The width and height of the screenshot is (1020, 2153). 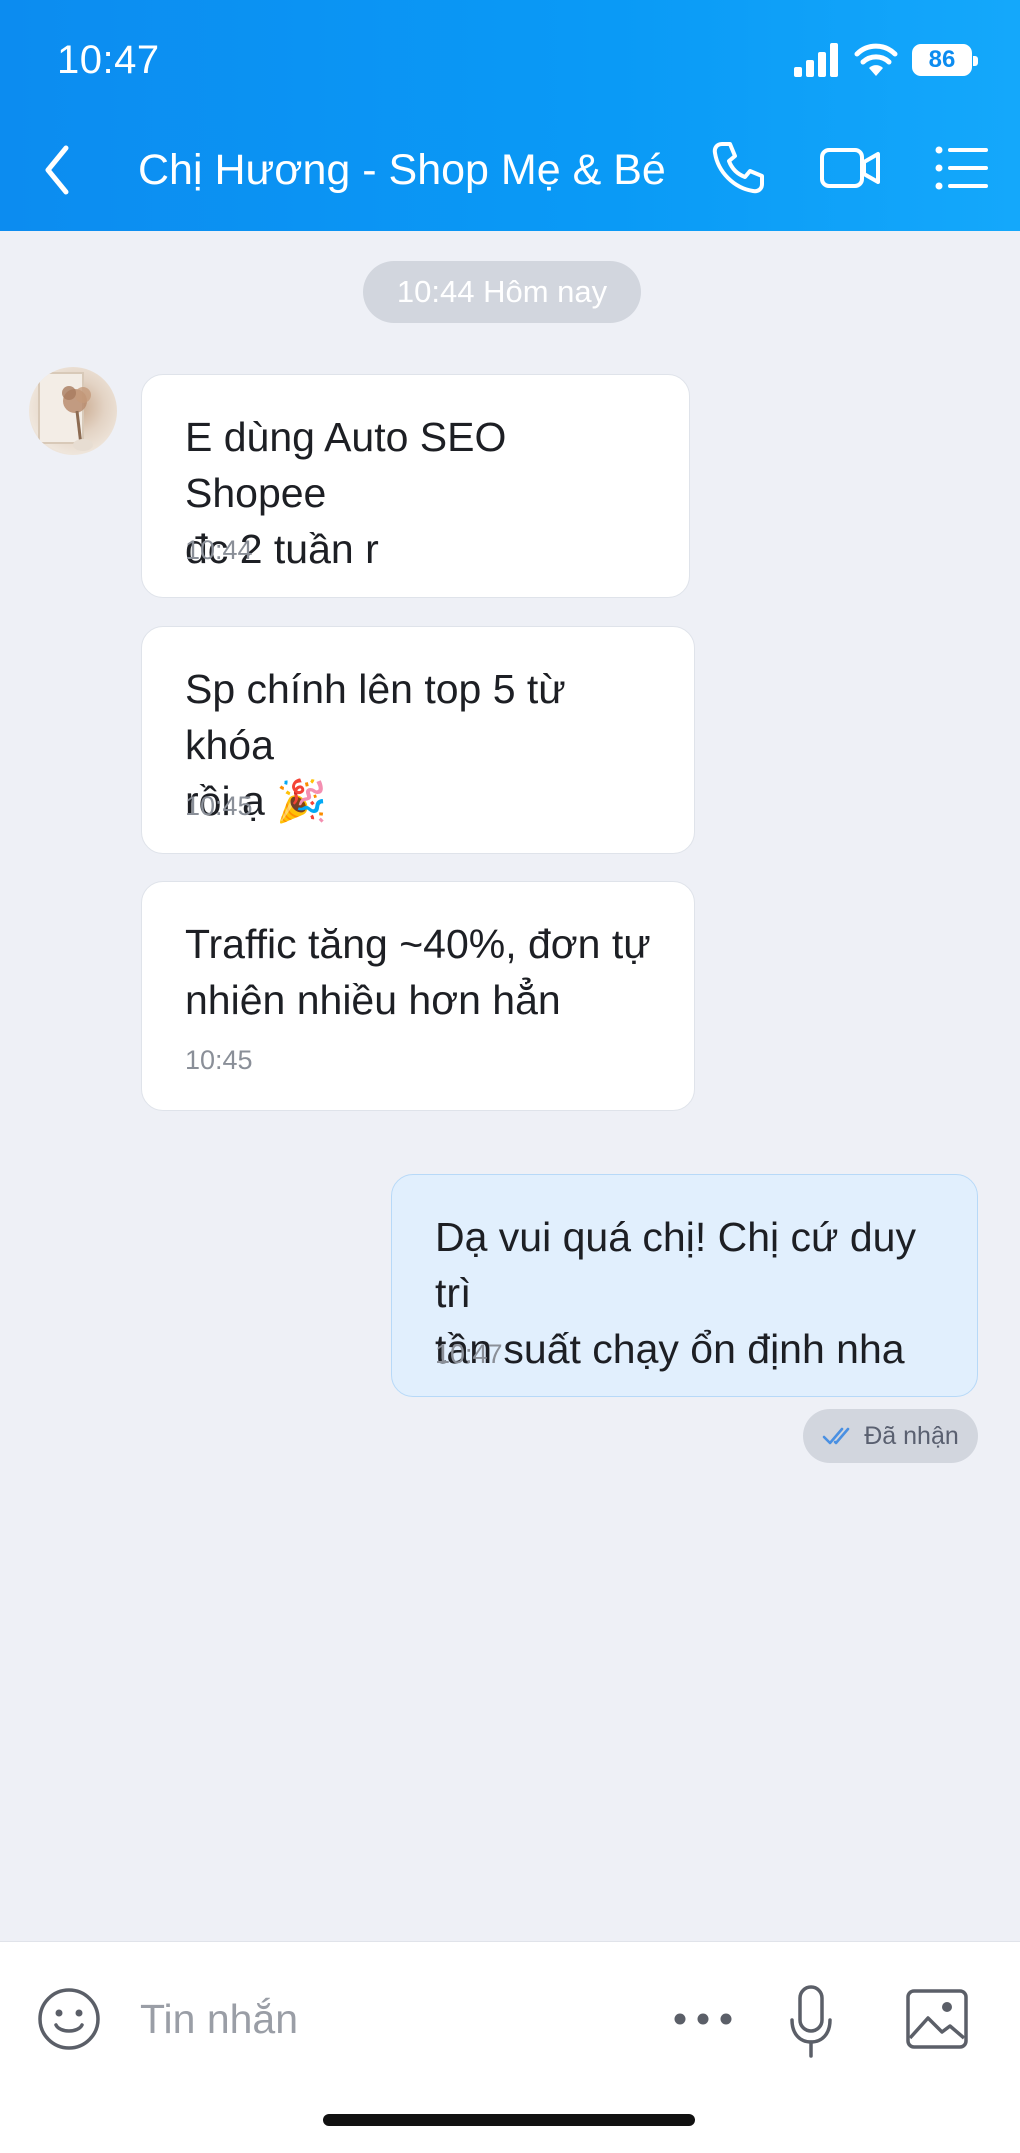 What do you see at coordinates (402, 170) in the screenshot?
I see `chat-title: Chị Hương - Shop Mẹ & Bé` at bounding box center [402, 170].